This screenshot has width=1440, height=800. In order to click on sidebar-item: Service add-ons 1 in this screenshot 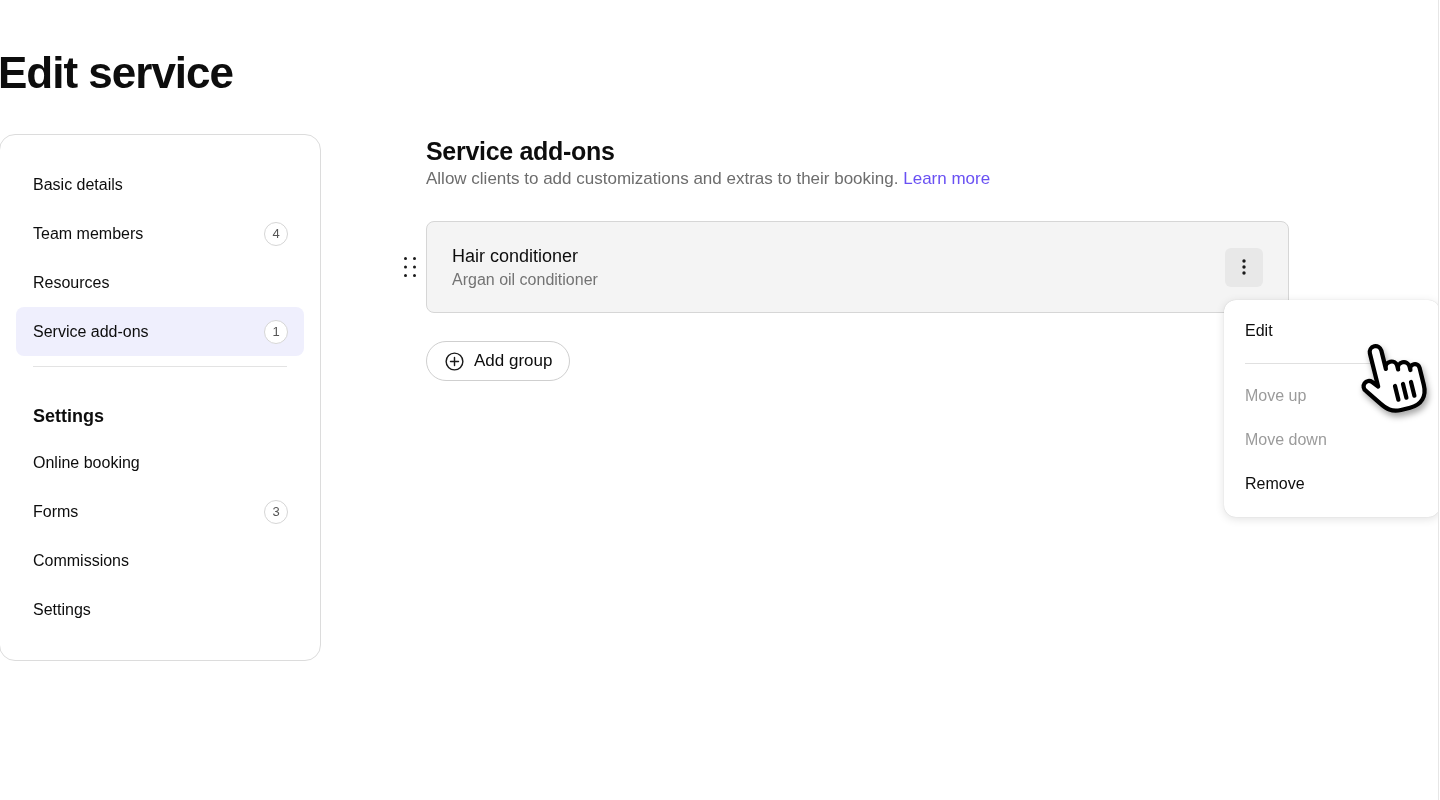, I will do `click(160, 331)`.